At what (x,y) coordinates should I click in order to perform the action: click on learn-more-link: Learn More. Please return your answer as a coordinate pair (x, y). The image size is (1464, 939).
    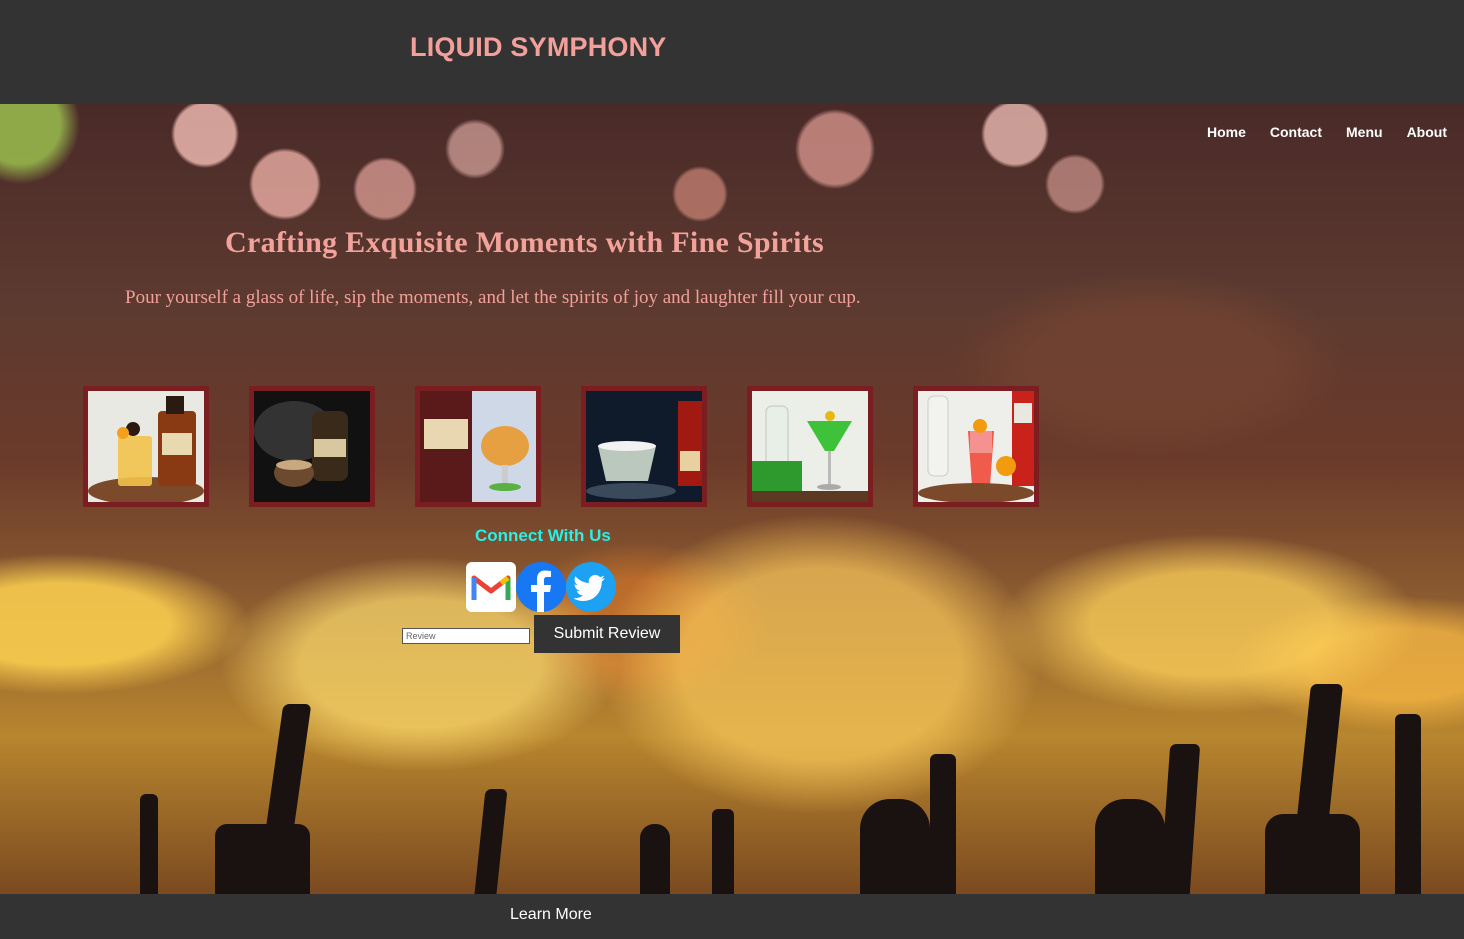
    Looking at the image, I should click on (551, 915).